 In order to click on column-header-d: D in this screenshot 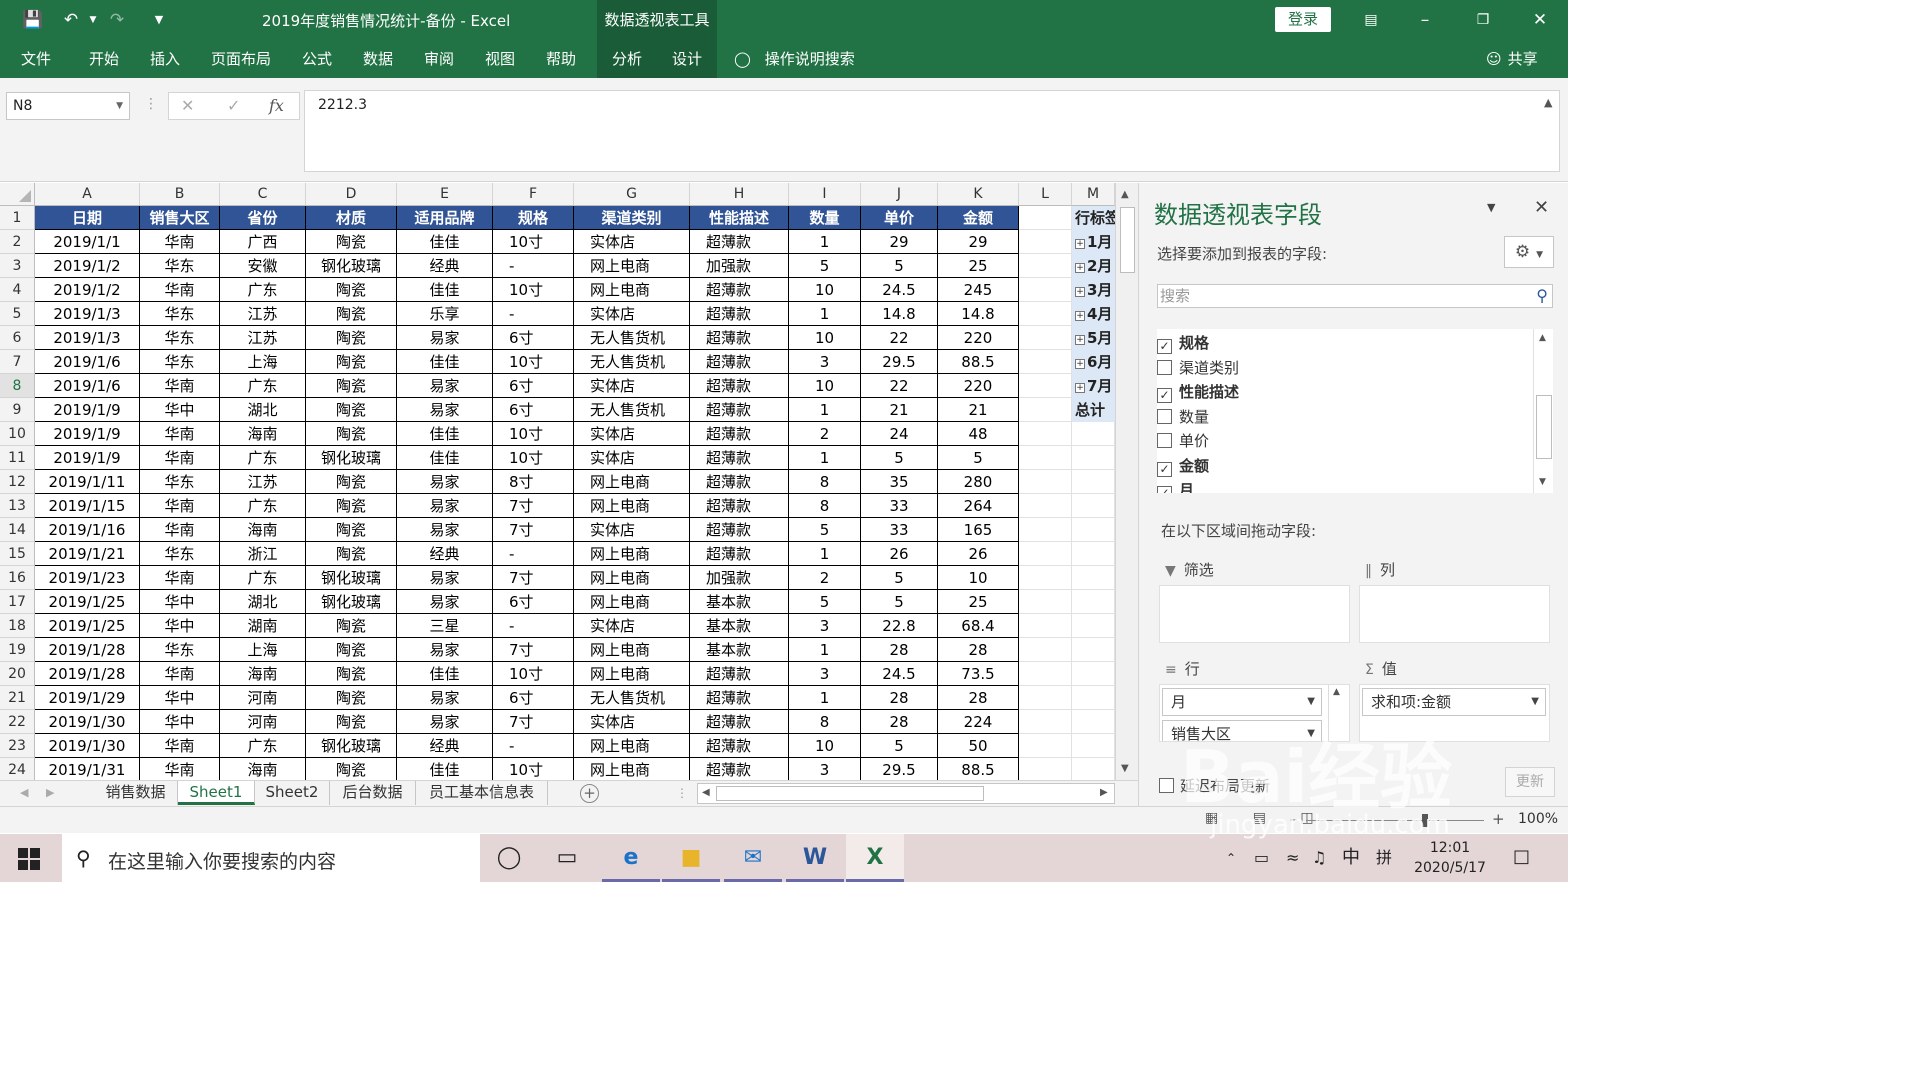, I will do `click(351, 194)`.